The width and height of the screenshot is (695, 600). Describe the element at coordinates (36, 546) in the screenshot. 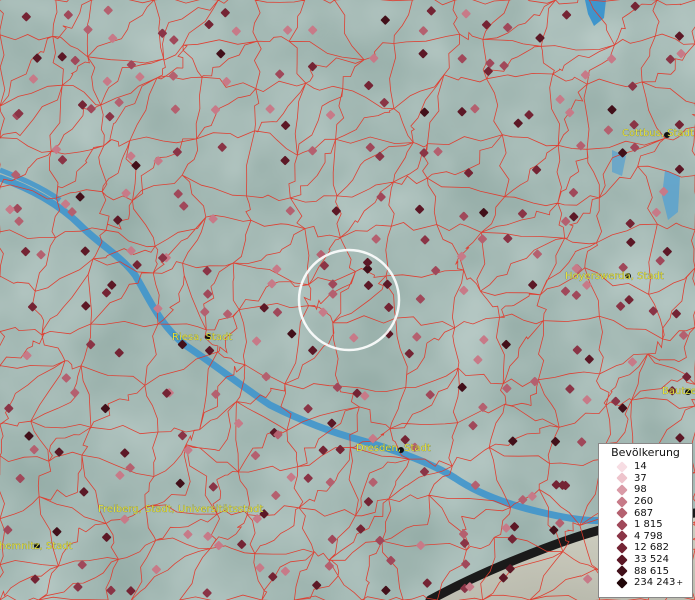

I see `city-label-chemnitz: Chemnitz, Stadt` at that location.